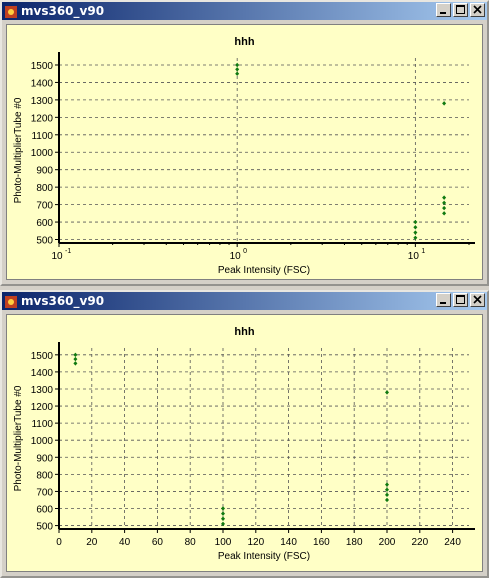  What do you see at coordinates (125, 542) in the screenshot?
I see `x-tick-label: 40` at bounding box center [125, 542].